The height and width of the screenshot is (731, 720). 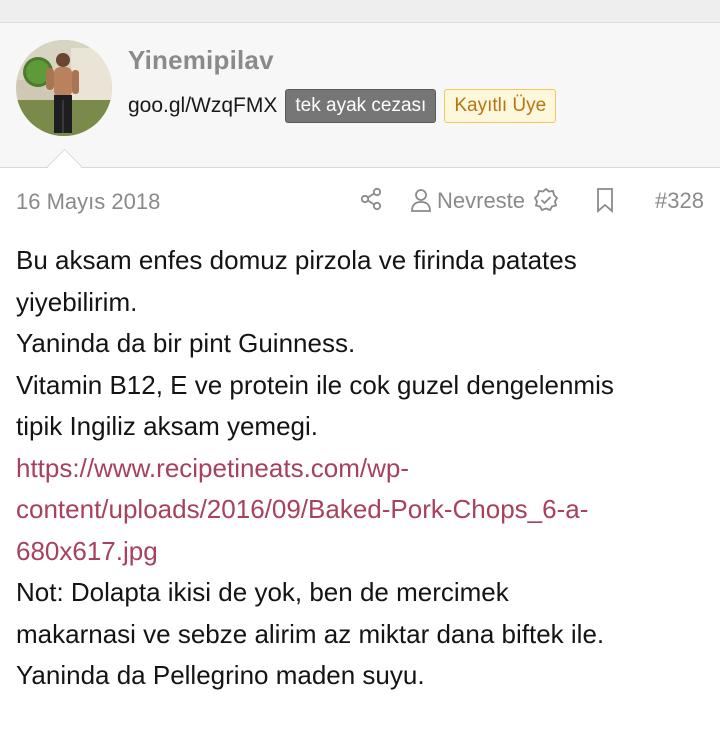 I want to click on user-banner-penalty: tek ayak cezası, so click(x=361, y=106).